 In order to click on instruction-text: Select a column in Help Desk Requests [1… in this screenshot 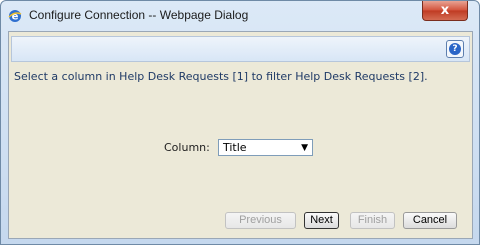, I will do `click(221, 76)`.